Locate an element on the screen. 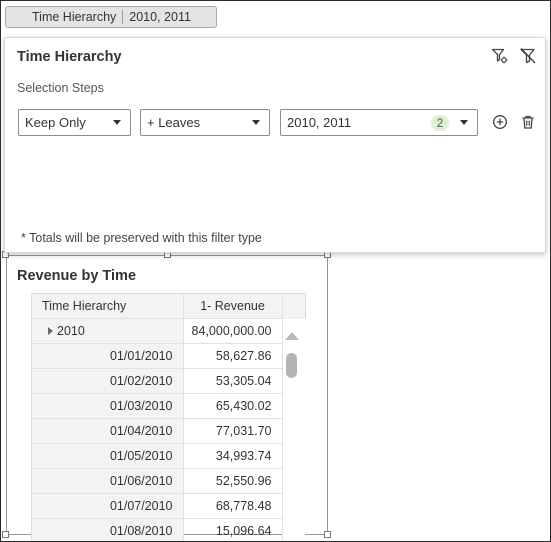 Image resolution: width=551 pixels, height=542 pixels. table-row: 01/02/2010 53,305.04 is located at coordinates (168, 381).